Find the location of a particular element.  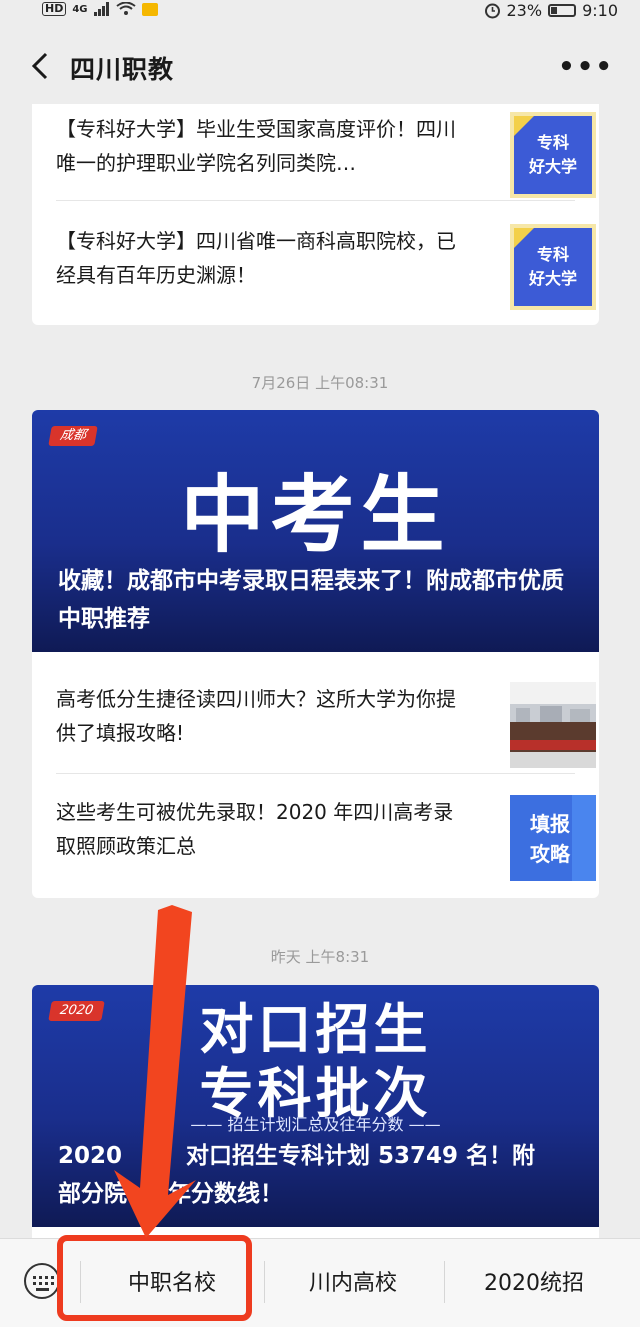

article-title: 高考低分生捷径读四川师大？这所大学为你提供了填报攻略! is located at coordinates (256, 716).